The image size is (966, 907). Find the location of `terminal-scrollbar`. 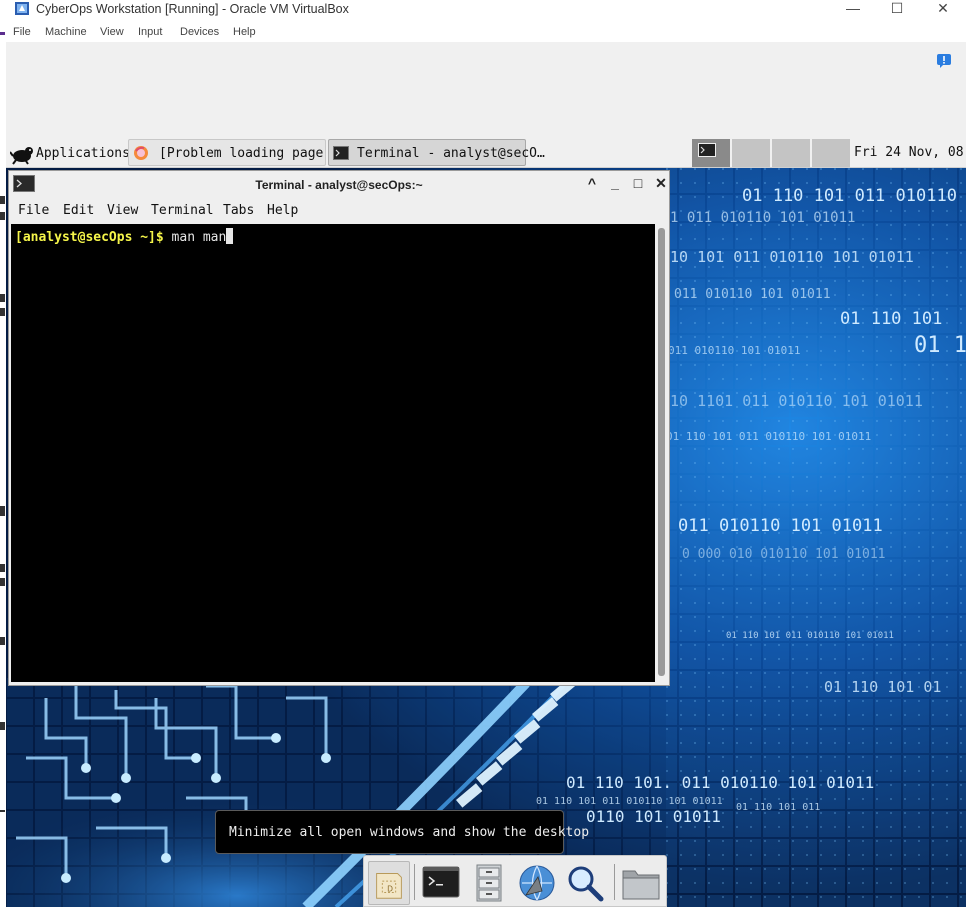

terminal-scrollbar is located at coordinates (662, 453).